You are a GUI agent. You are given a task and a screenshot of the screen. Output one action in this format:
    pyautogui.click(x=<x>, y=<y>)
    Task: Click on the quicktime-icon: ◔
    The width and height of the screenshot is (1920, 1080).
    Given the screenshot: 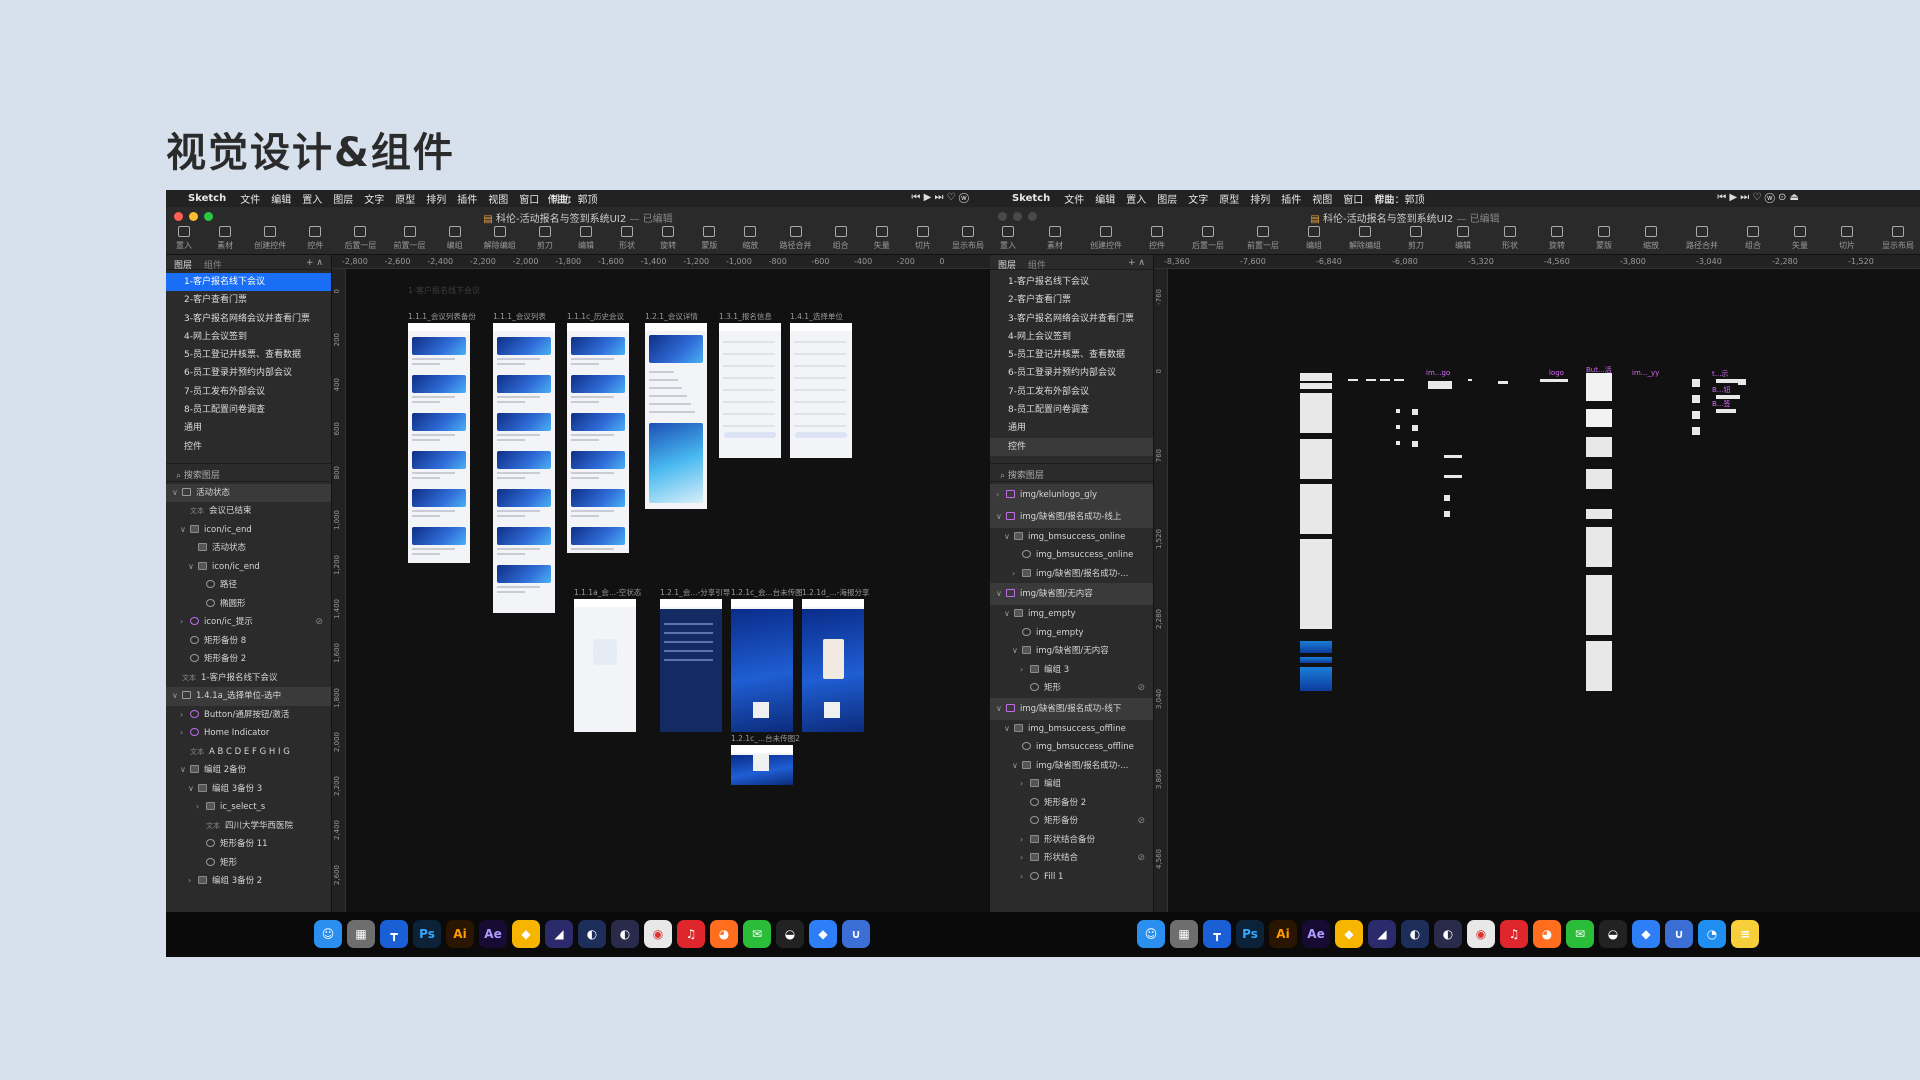 What is the action you would take?
    pyautogui.click(x=1712, y=934)
    